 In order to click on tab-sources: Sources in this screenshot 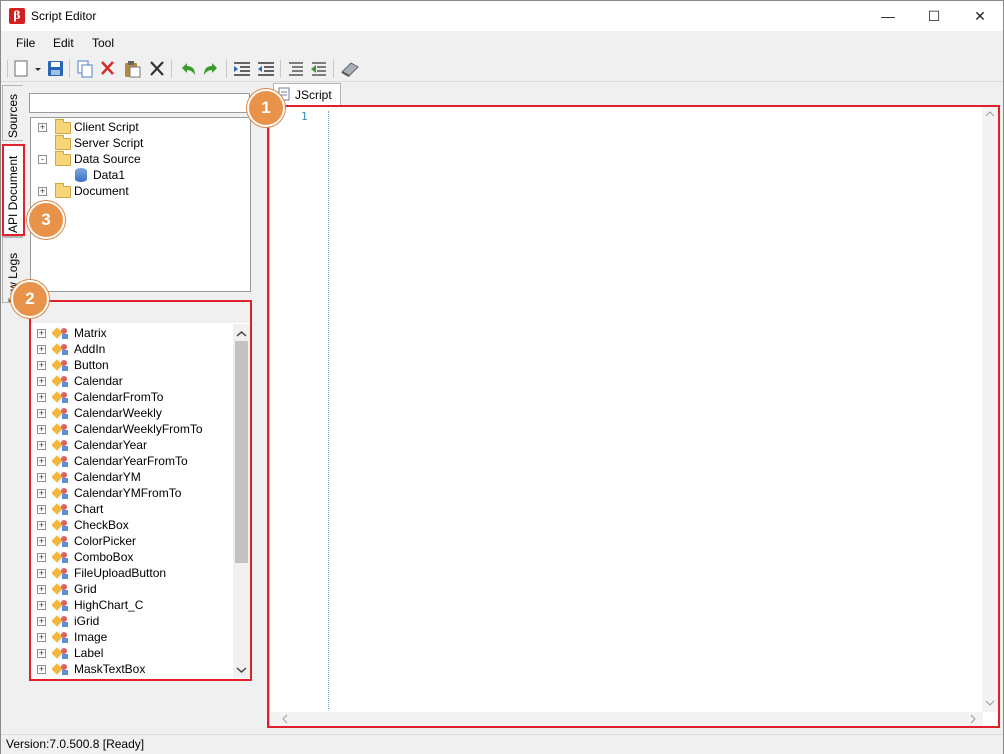, I will do `click(12, 113)`.